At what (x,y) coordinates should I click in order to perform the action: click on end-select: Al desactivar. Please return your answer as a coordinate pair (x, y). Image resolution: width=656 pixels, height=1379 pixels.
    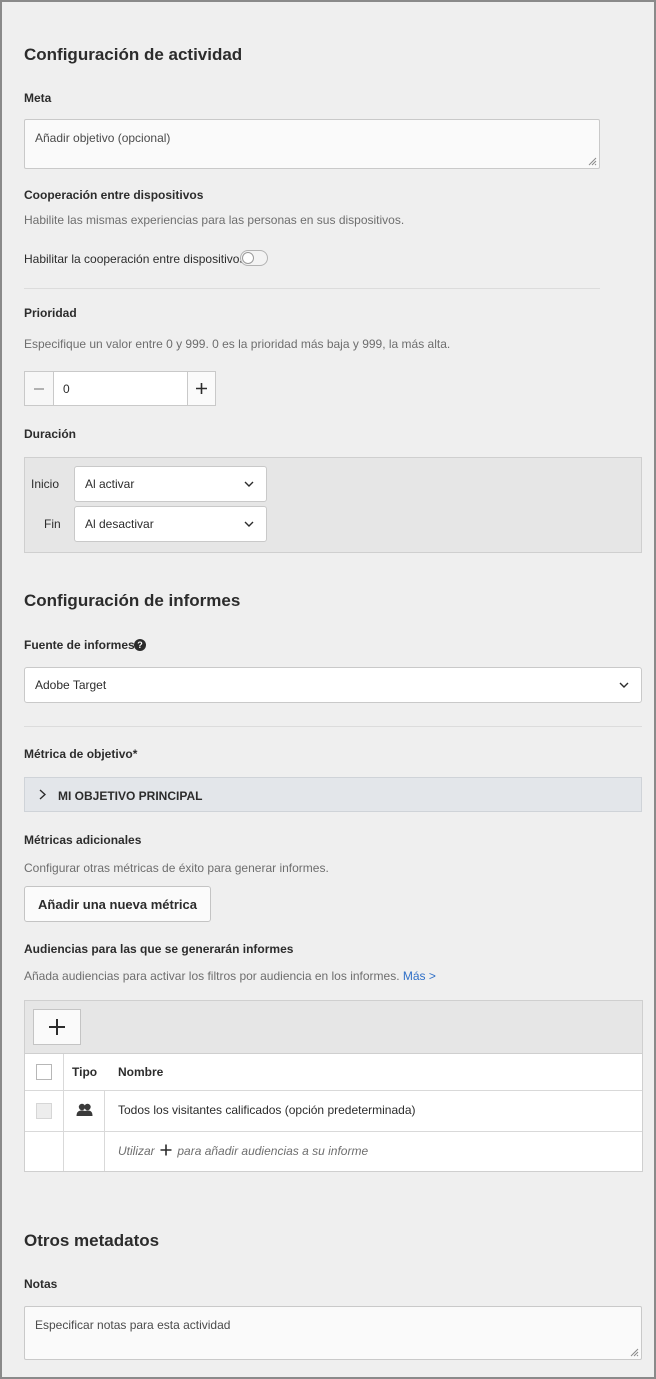
    Looking at the image, I should click on (170, 524).